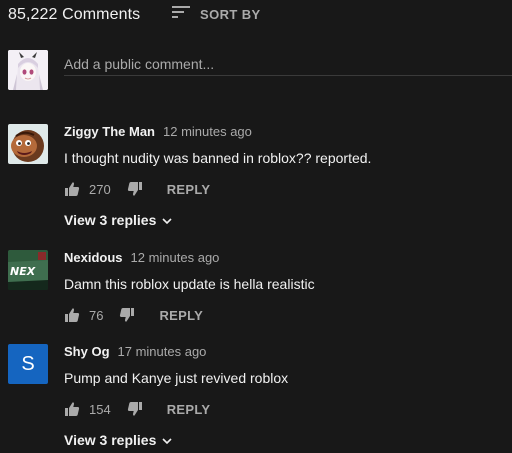  I want to click on sort-by-button: SORT BY, so click(216, 14).